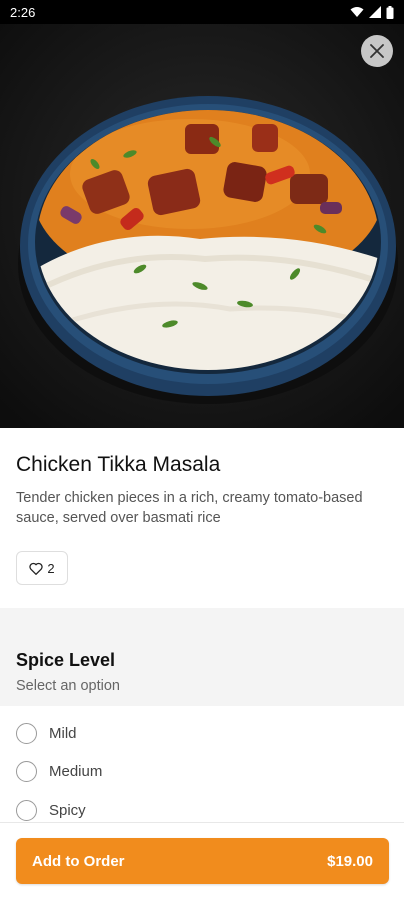 Image resolution: width=404 pixels, height=901 pixels. Describe the element at coordinates (375, 12) in the screenshot. I see `signal-icon` at that location.